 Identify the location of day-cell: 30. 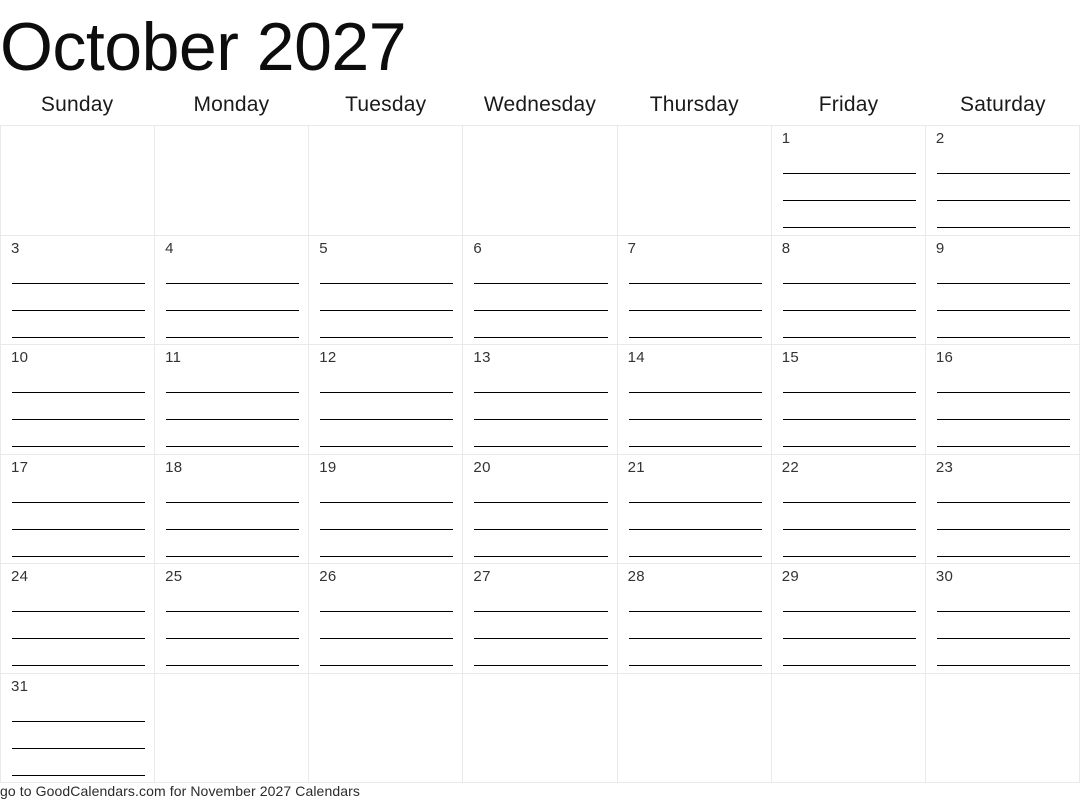
(1002, 619).